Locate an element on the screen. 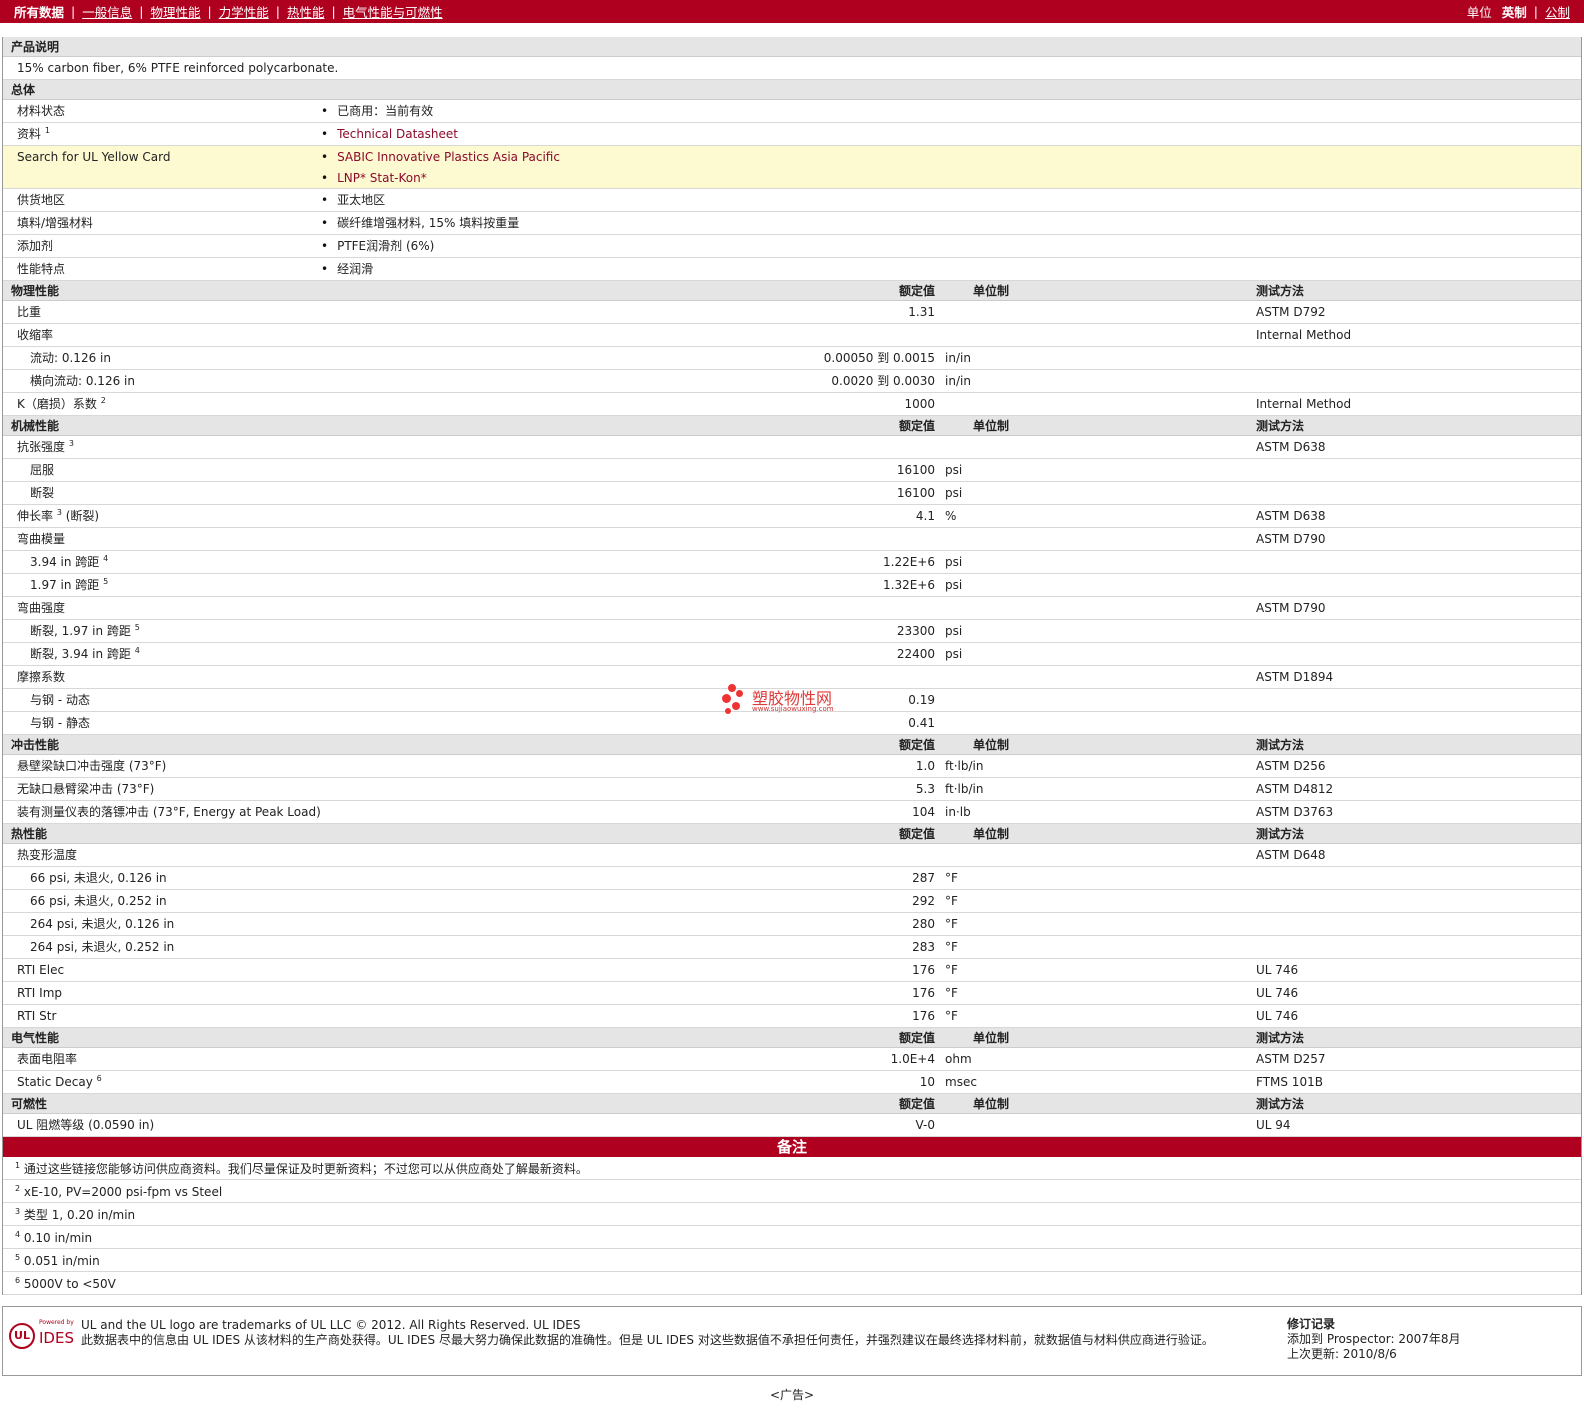 The image size is (1584, 1416). nav-all-data: 所有数据 is located at coordinates (39, 11).